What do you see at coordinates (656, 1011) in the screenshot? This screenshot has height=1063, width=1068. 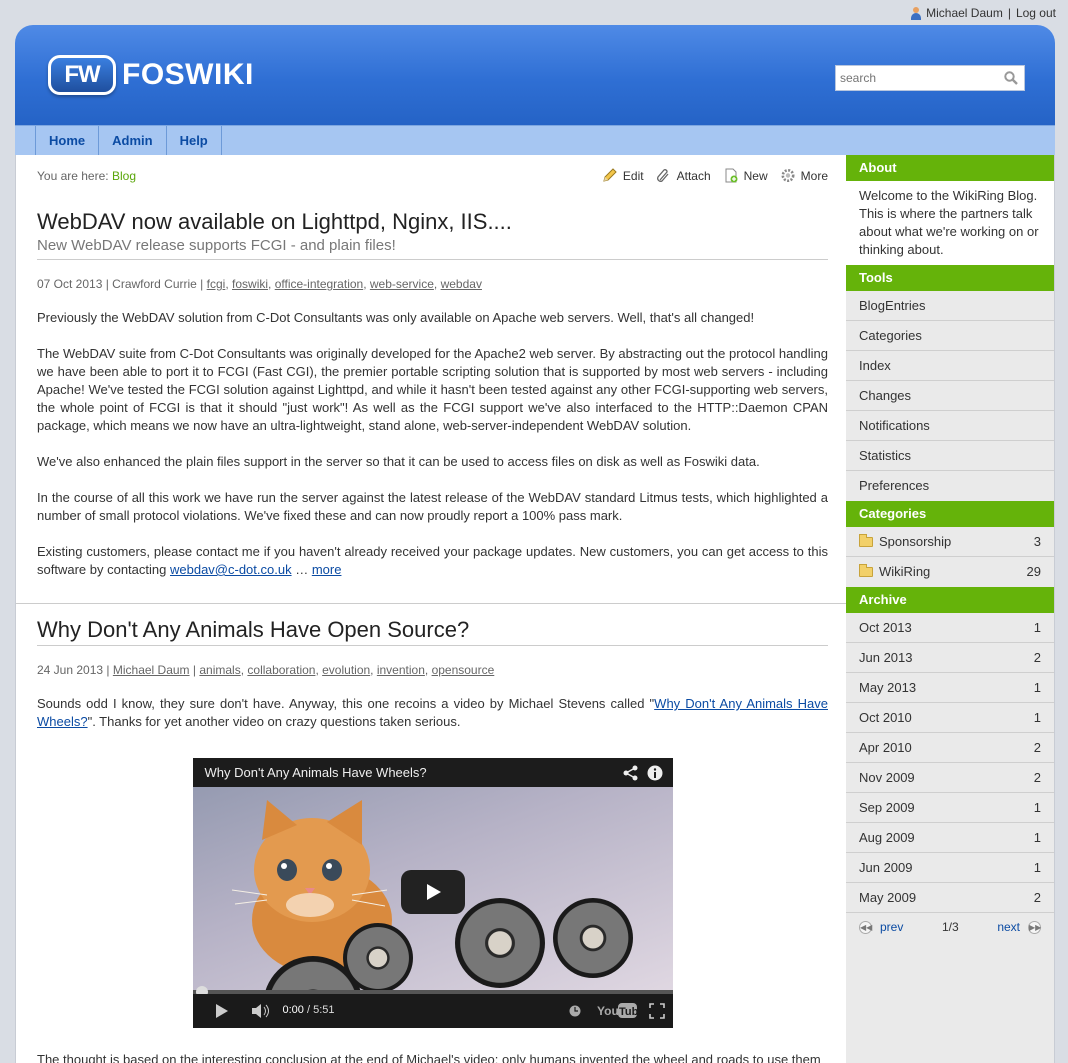 I see `fullscreen-icon` at bounding box center [656, 1011].